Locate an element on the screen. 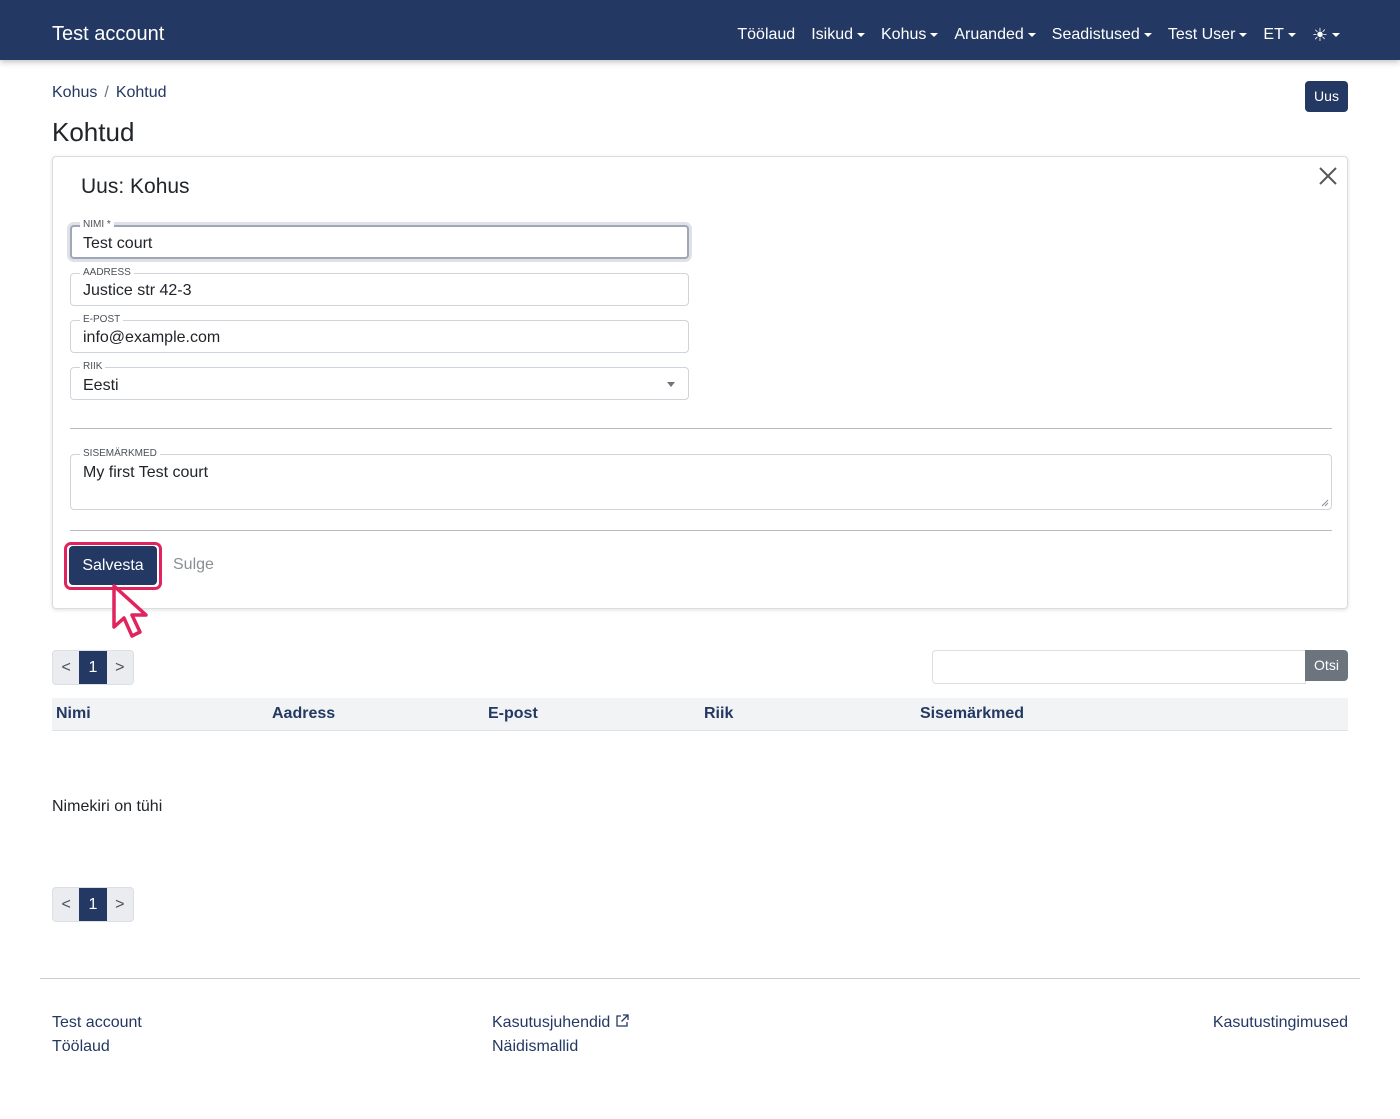 This screenshot has height=1119, width=1400. nav-label: Töölaud is located at coordinates (766, 34).